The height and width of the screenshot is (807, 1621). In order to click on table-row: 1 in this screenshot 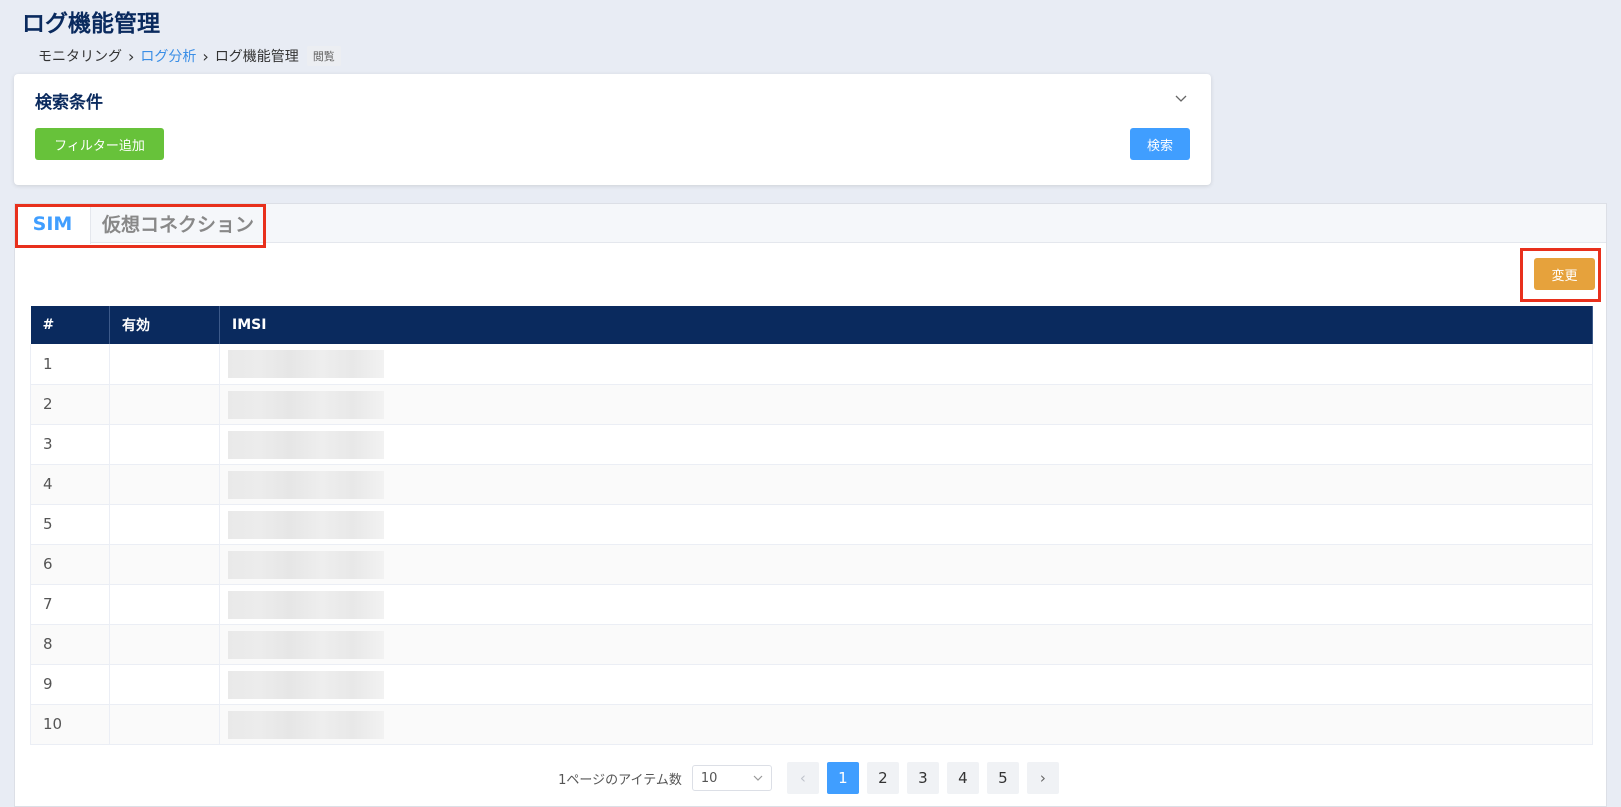, I will do `click(811, 364)`.